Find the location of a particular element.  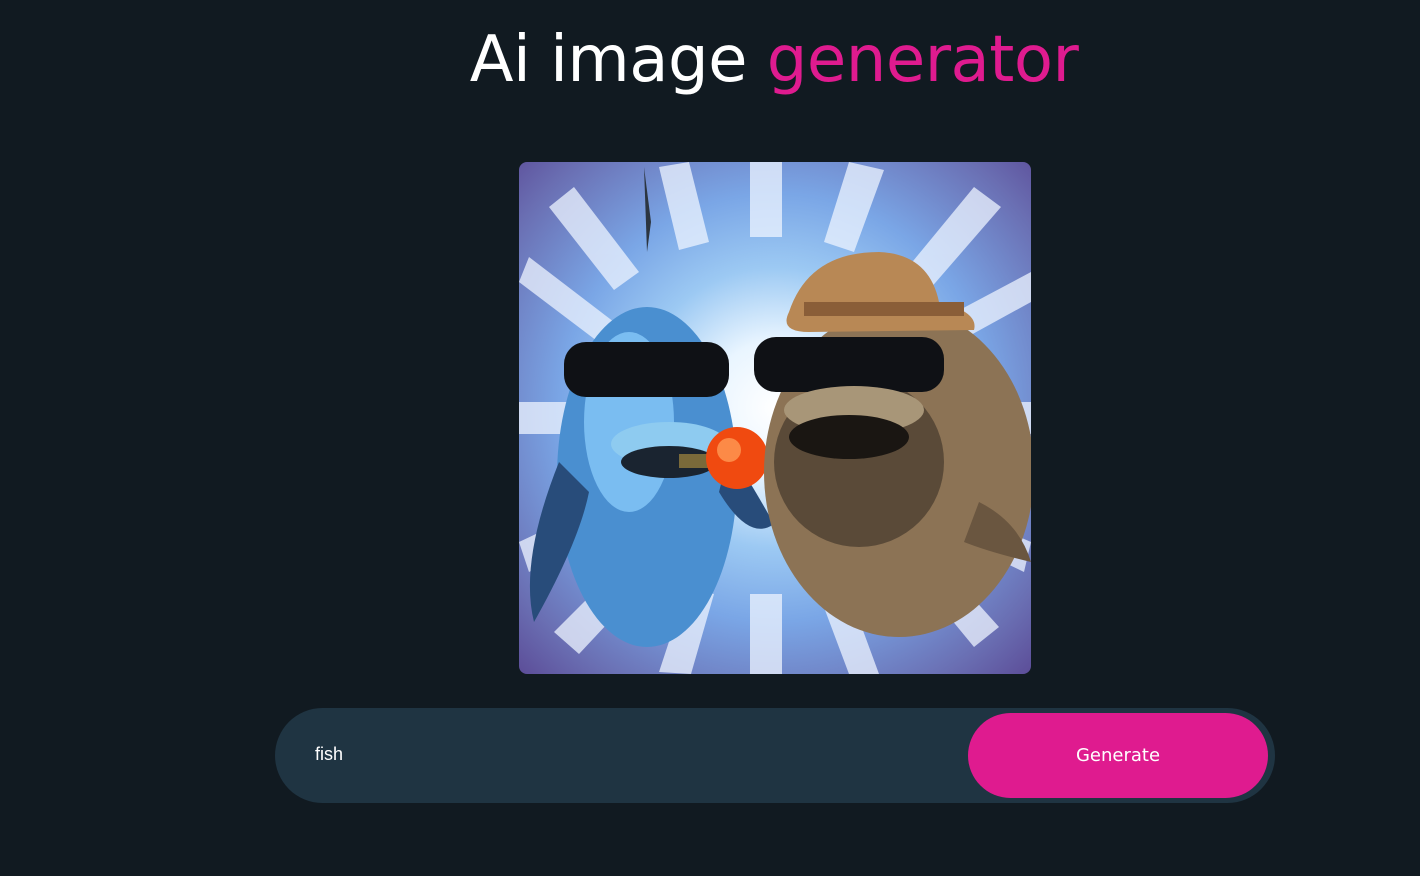

page-title: Ai image generator is located at coordinates (710, 60).